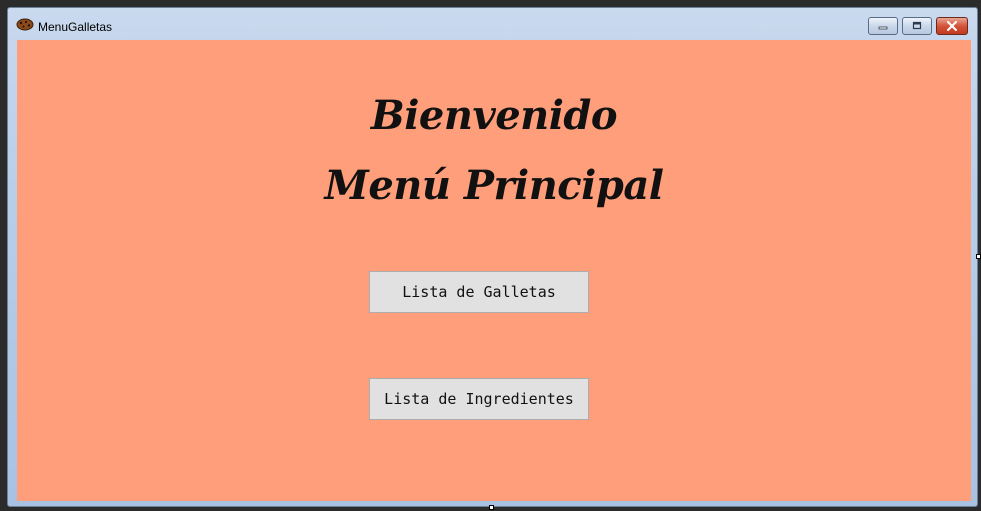 This screenshot has width=981, height=511. I want to click on ingredient-list-button: Lista de Ingredientes, so click(479, 399).